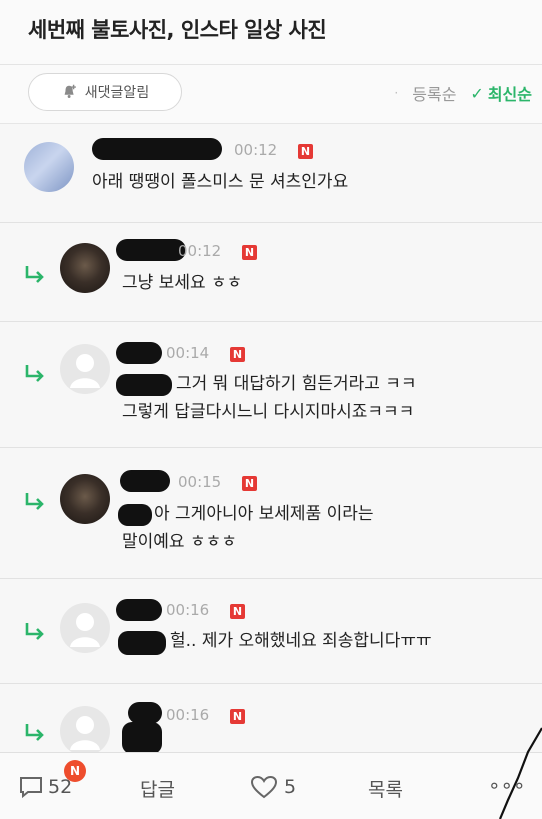 This screenshot has height=819, width=542. What do you see at coordinates (271, 720) in the screenshot?
I see `comment-row: 00:16 N` at bounding box center [271, 720].